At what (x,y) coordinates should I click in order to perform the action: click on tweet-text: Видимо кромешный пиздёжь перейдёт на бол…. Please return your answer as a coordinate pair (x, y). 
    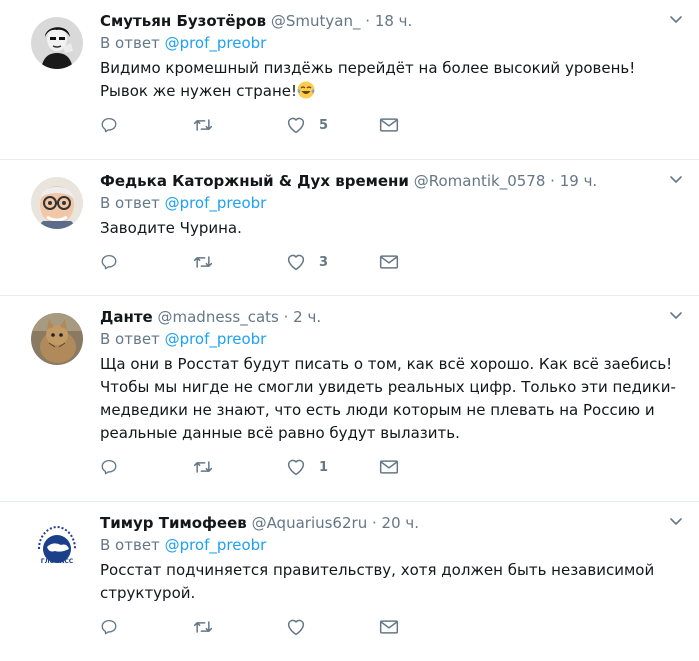
    Looking at the image, I should click on (391, 80).